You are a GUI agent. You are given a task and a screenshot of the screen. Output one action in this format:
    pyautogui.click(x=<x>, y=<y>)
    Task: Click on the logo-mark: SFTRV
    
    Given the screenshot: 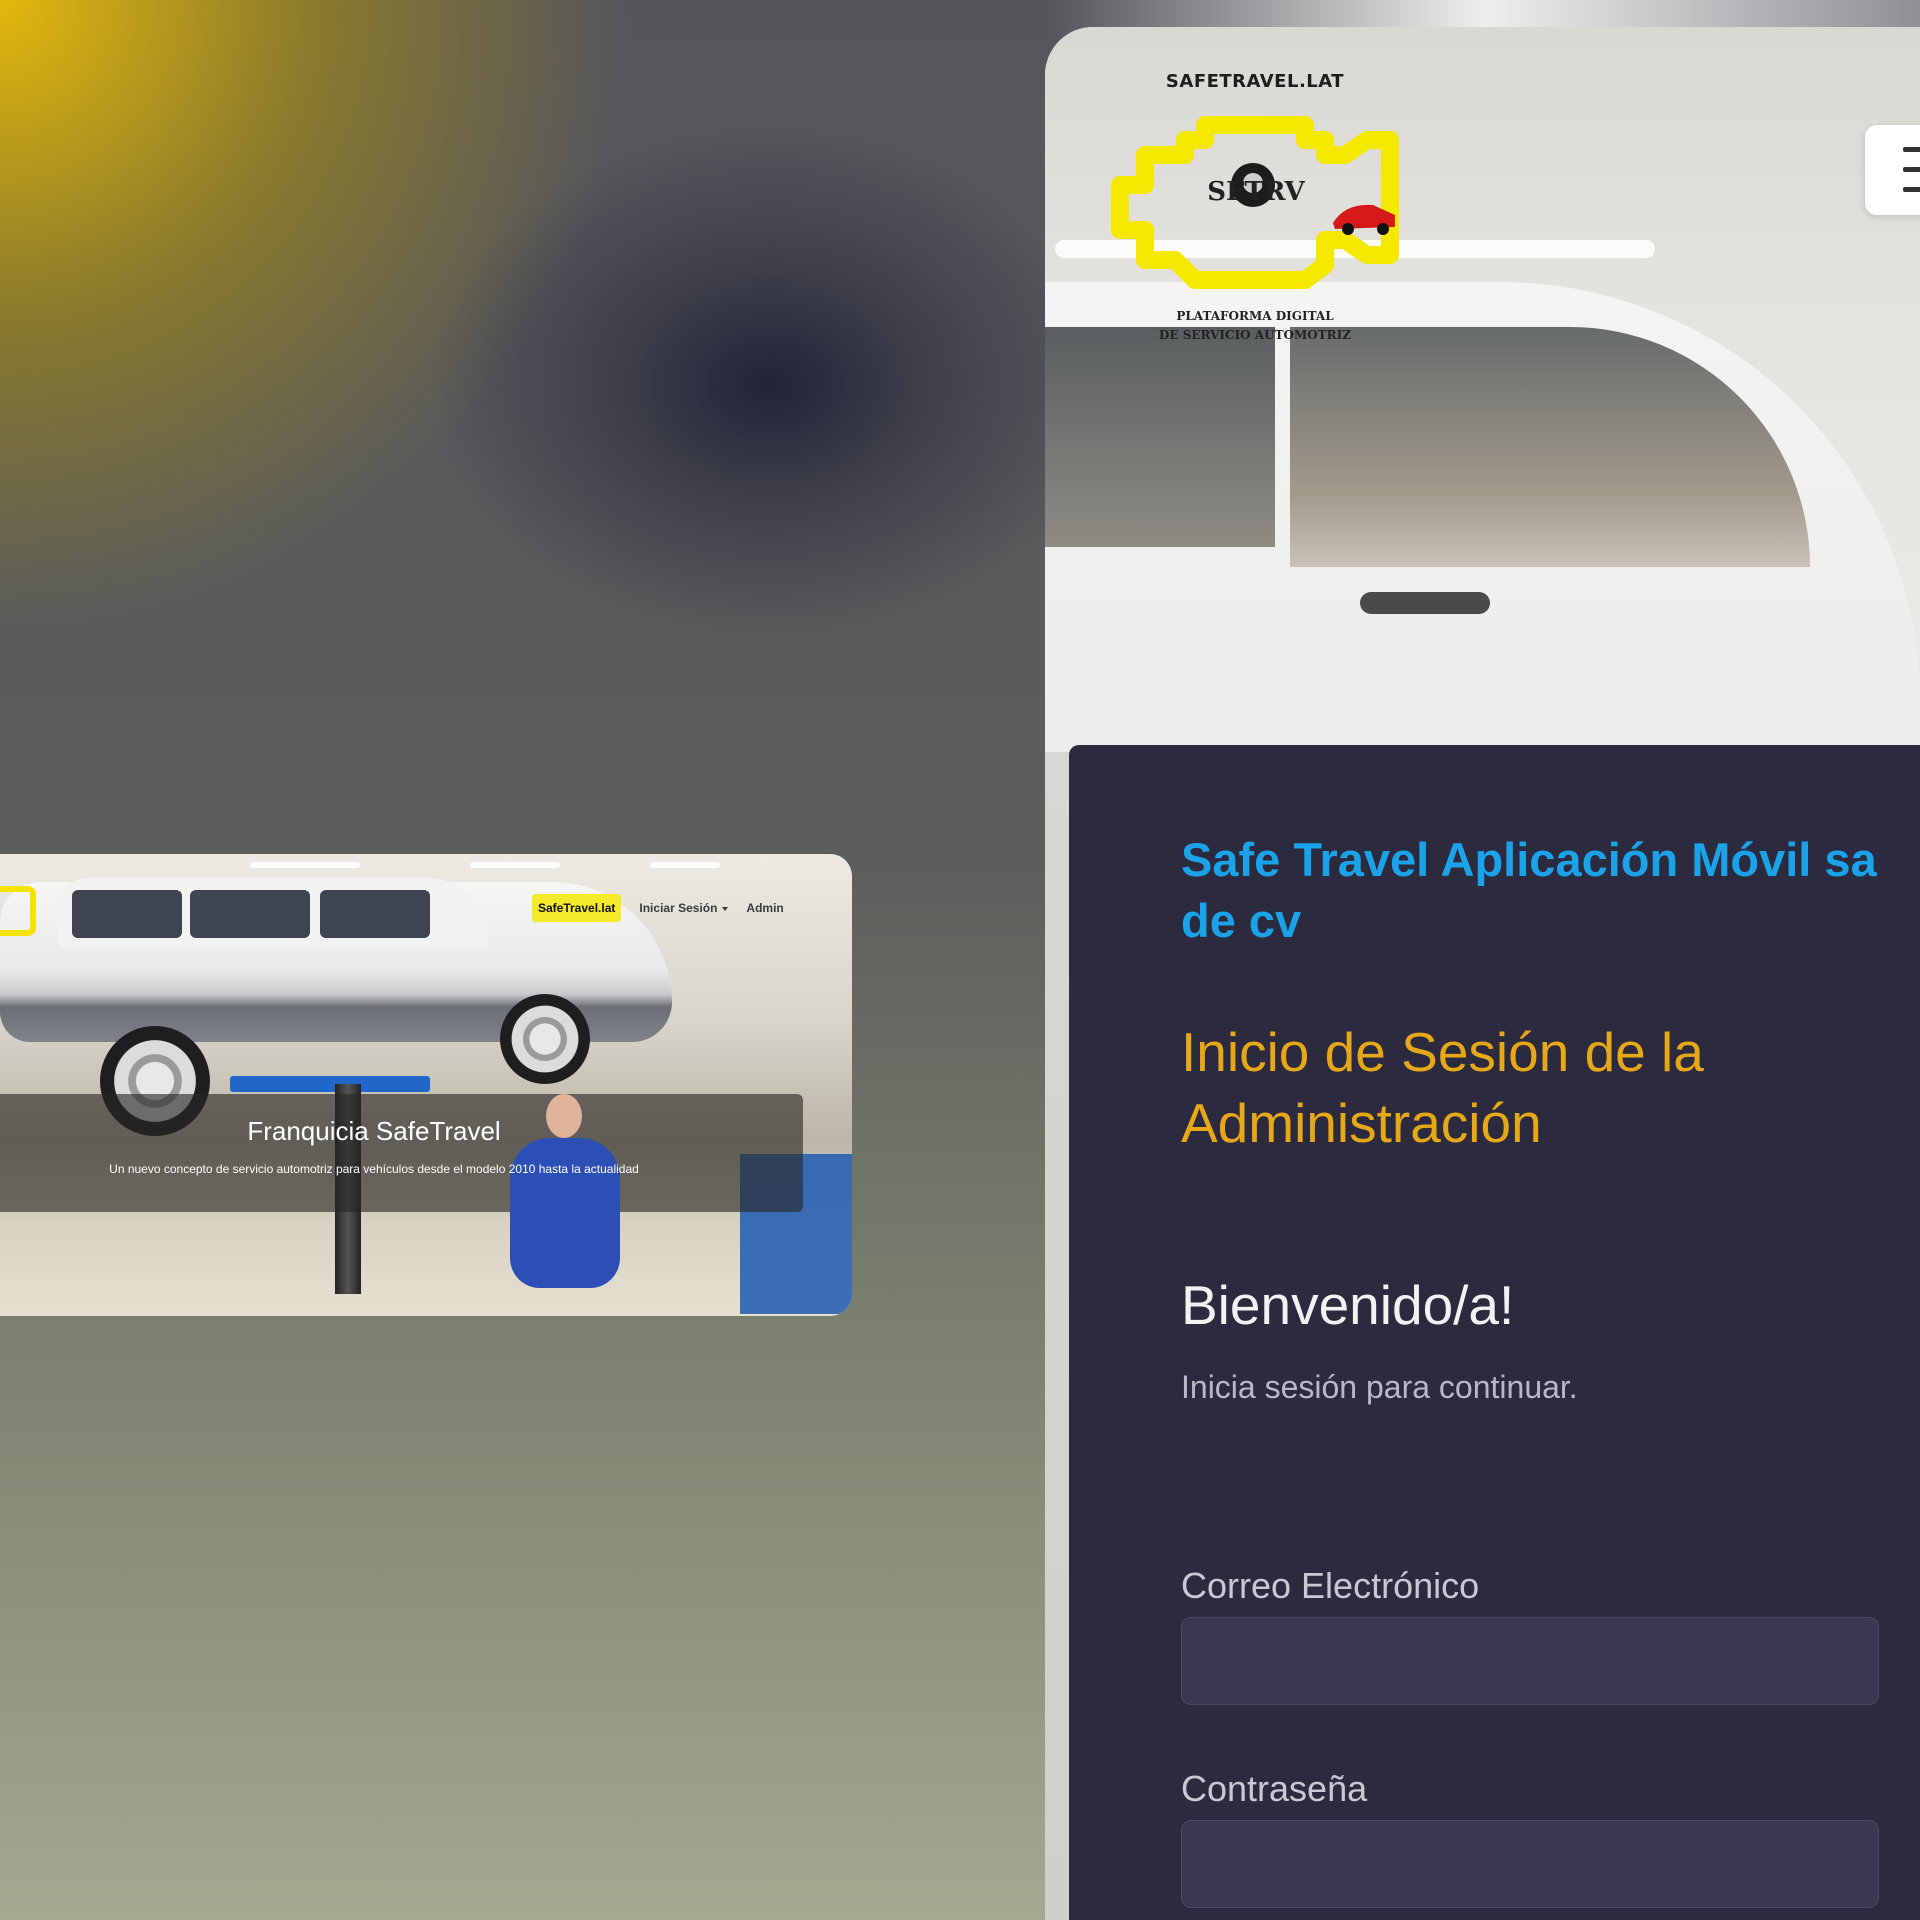 What is the action you would take?
    pyautogui.click(x=1256, y=192)
    